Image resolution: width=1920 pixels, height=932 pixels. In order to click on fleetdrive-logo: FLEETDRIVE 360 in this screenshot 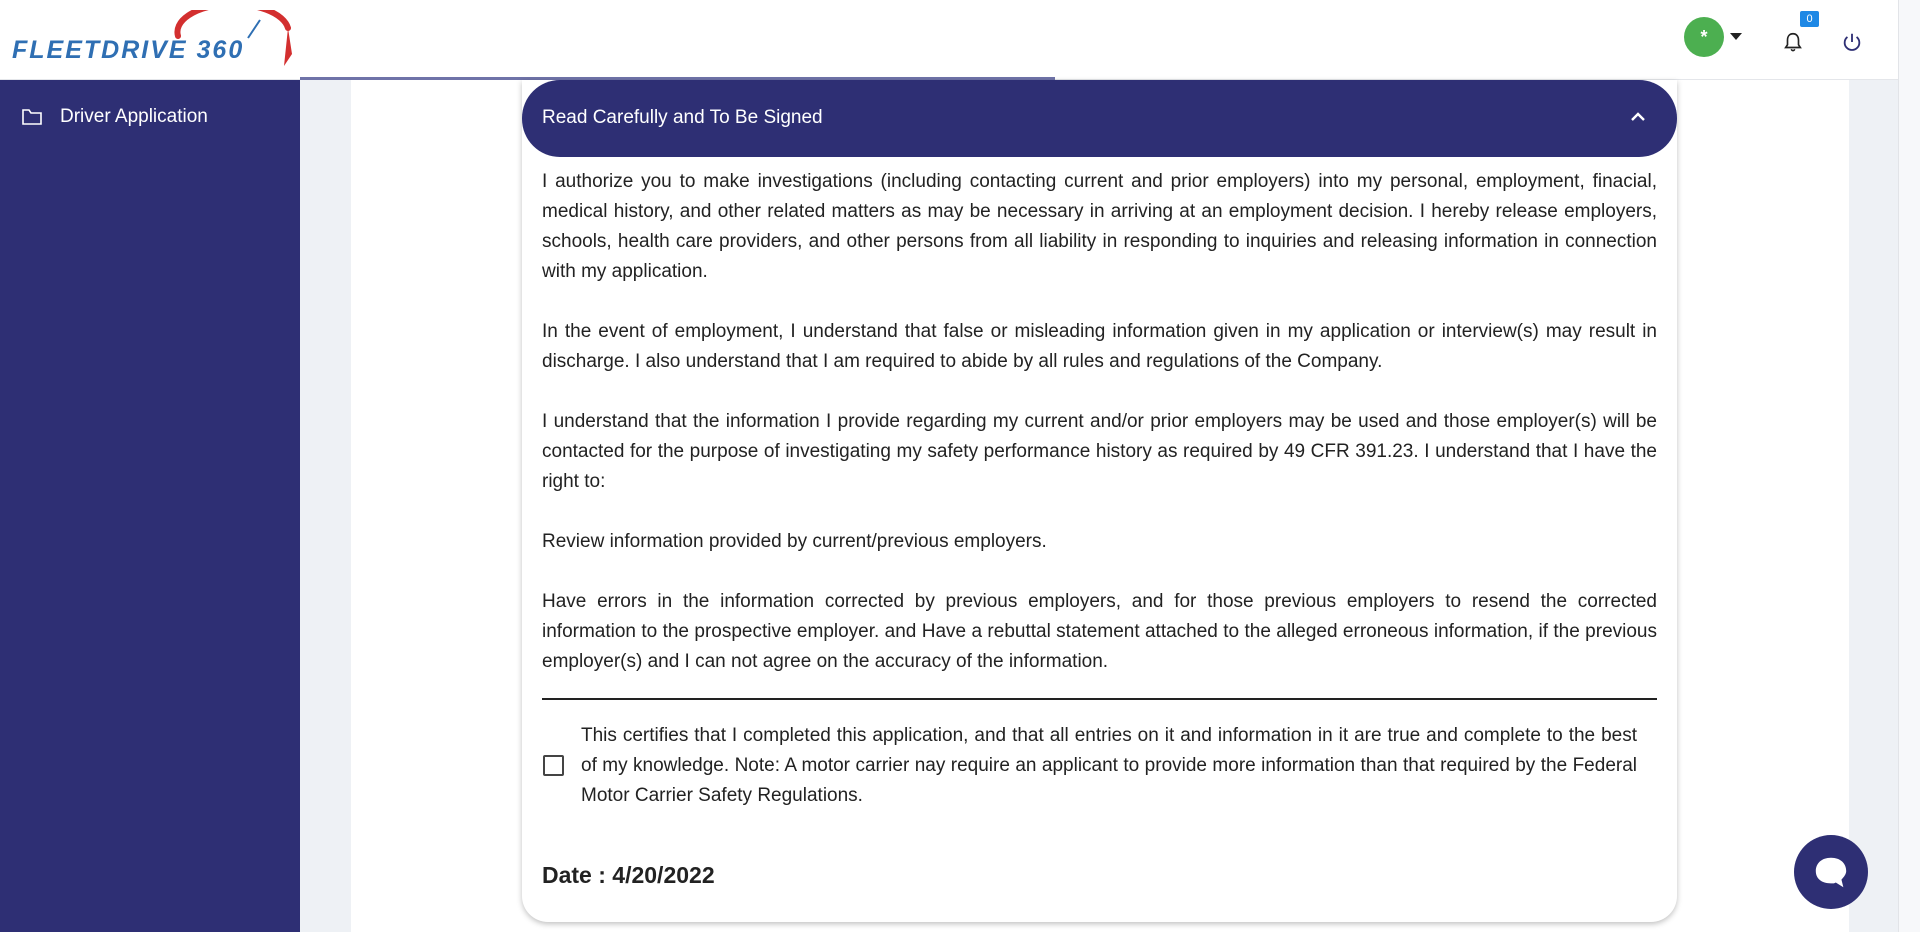, I will do `click(153, 36)`.